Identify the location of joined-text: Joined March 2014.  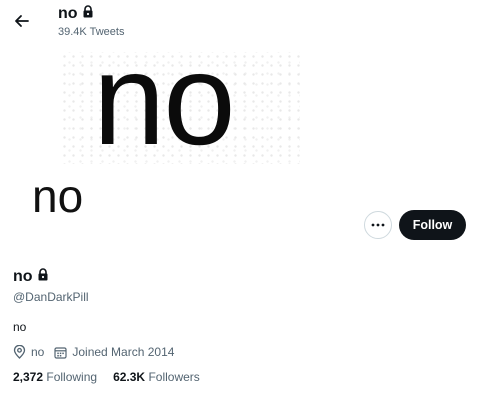
(123, 352).